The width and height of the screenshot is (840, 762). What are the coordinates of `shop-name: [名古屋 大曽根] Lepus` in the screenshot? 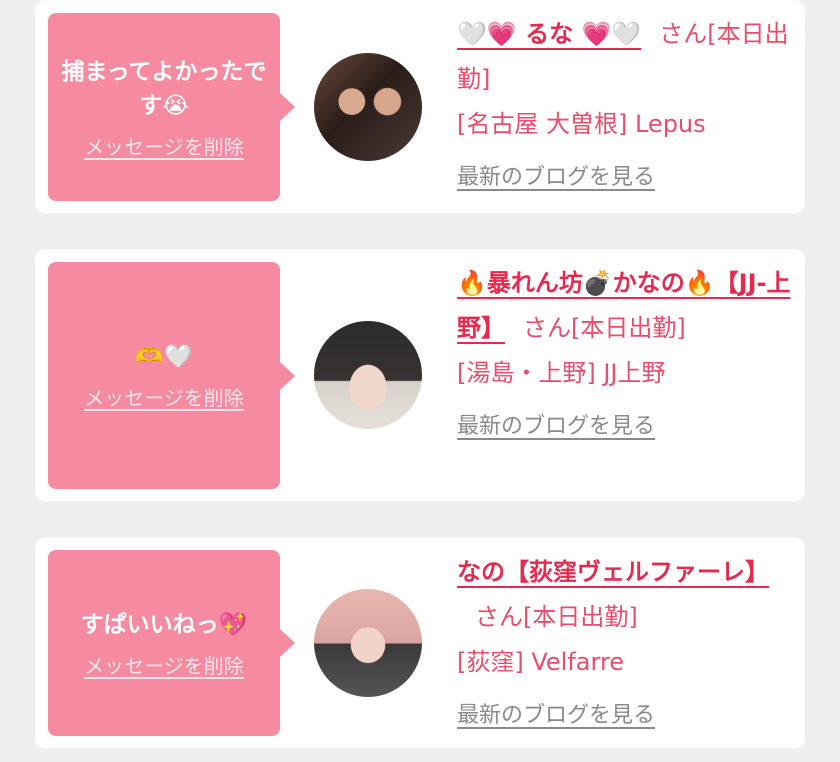 It's located at (581, 124).